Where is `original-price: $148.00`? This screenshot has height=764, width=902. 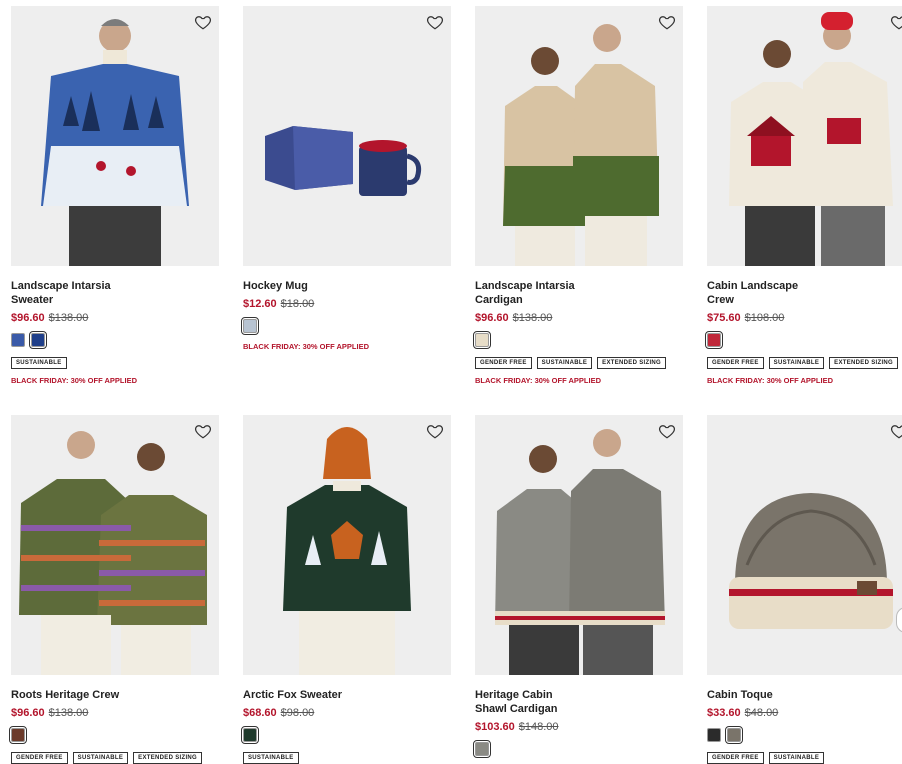 original-price: $148.00 is located at coordinates (538, 727).